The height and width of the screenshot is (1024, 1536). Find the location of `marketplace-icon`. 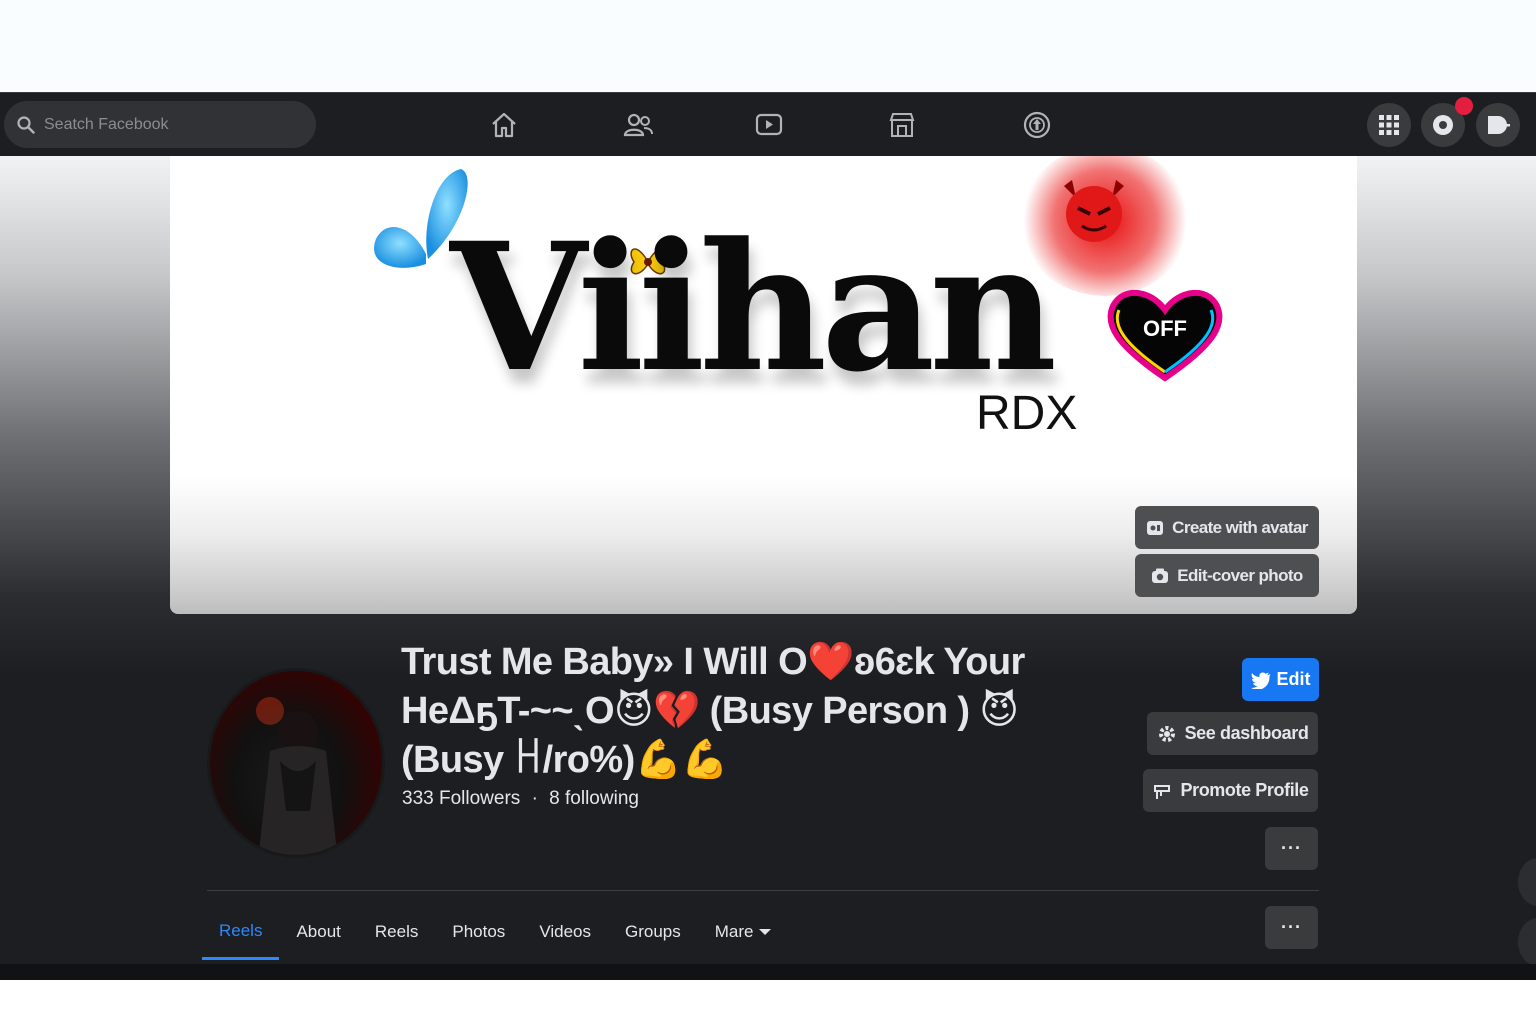

marketplace-icon is located at coordinates (902, 125).